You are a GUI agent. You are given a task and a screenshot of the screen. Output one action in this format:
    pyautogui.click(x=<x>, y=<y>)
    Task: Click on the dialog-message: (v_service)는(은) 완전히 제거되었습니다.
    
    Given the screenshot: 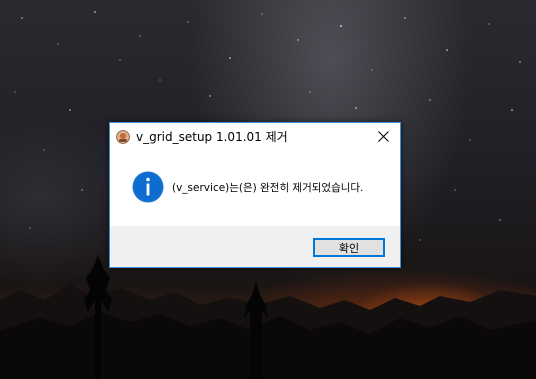 What is the action you would take?
    pyautogui.click(x=268, y=188)
    